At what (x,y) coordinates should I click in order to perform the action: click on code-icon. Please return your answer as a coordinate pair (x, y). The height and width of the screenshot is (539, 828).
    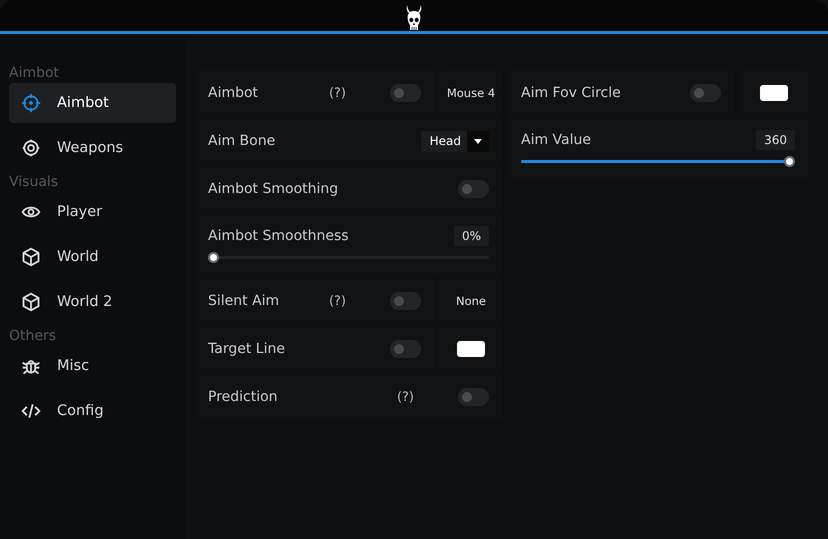
    Looking at the image, I should click on (31, 411).